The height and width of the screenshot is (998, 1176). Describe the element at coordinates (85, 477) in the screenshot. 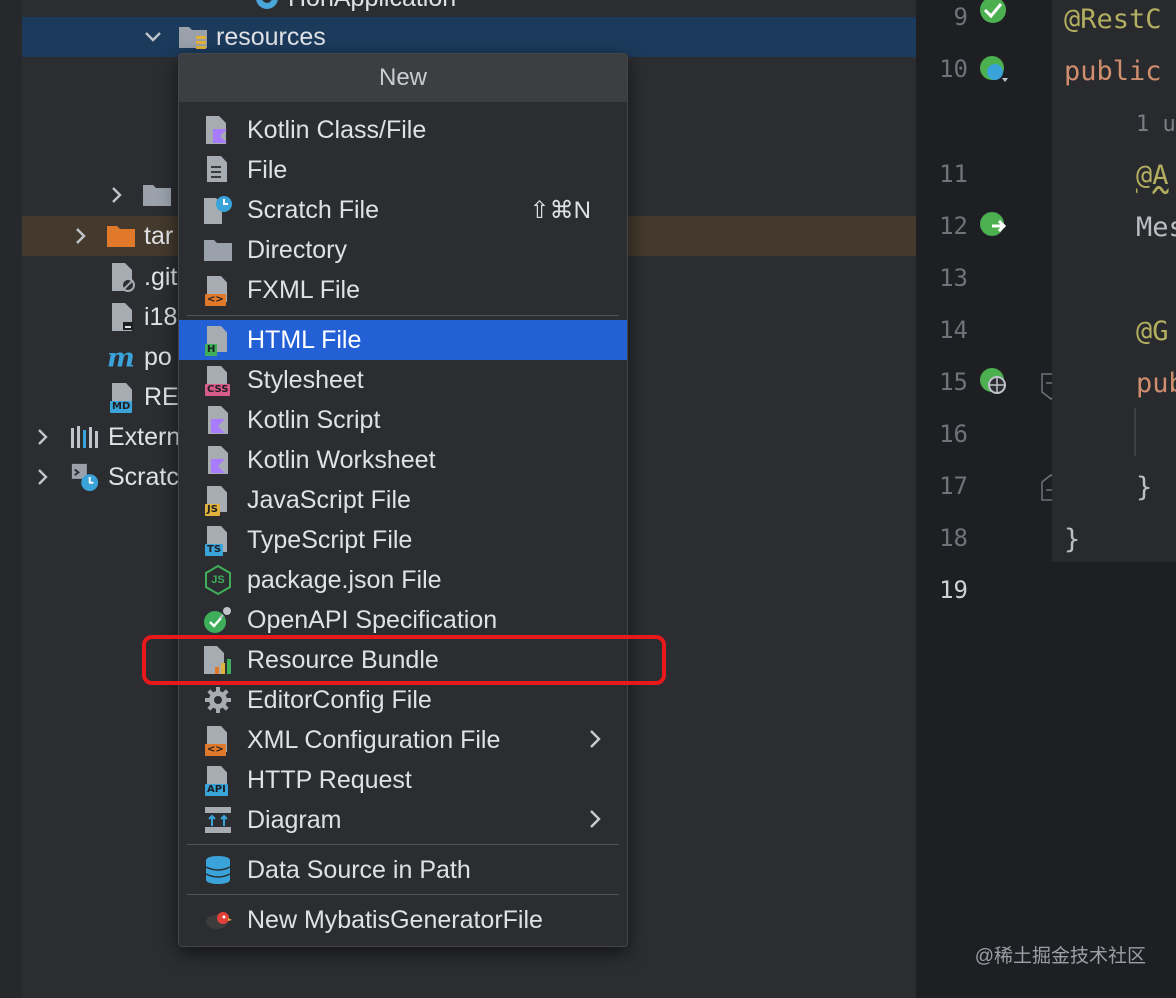

I see `scratches-icon` at that location.